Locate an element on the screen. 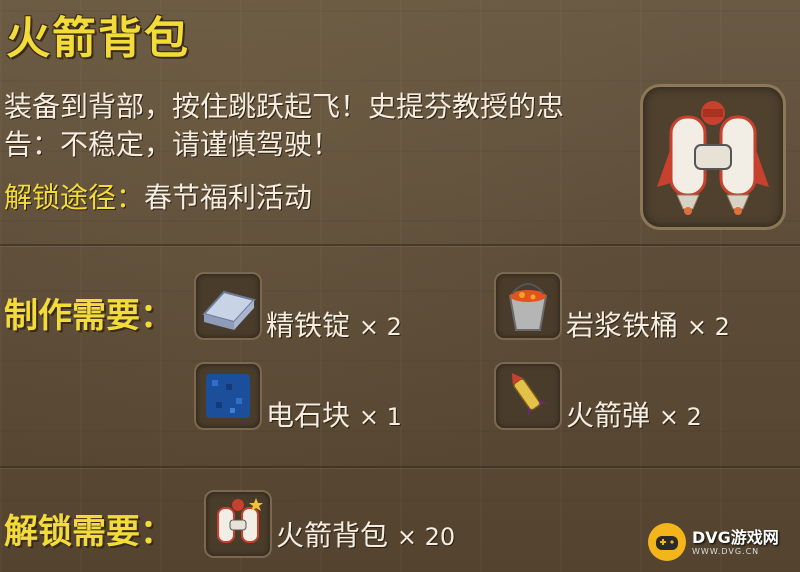 Image resolution: width=800 pixels, height=572 pixels. unlock-path-label: 解锁途径： is located at coordinates (74, 197).